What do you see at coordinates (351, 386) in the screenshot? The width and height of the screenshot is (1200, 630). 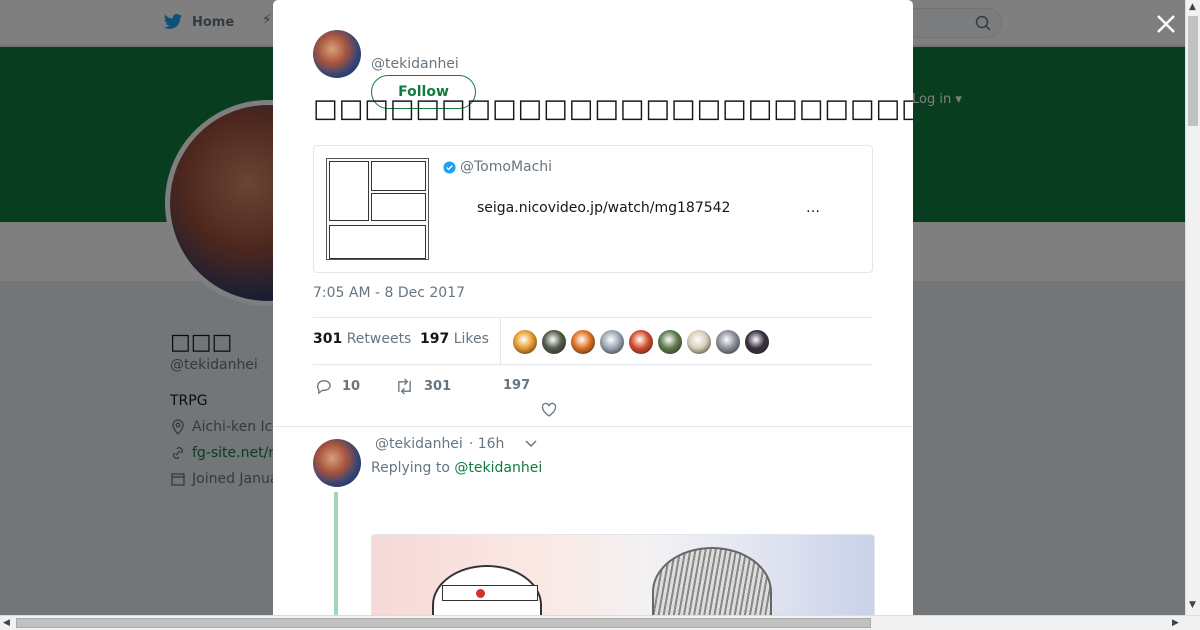 I see `reply-count: 10` at bounding box center [351, 386].